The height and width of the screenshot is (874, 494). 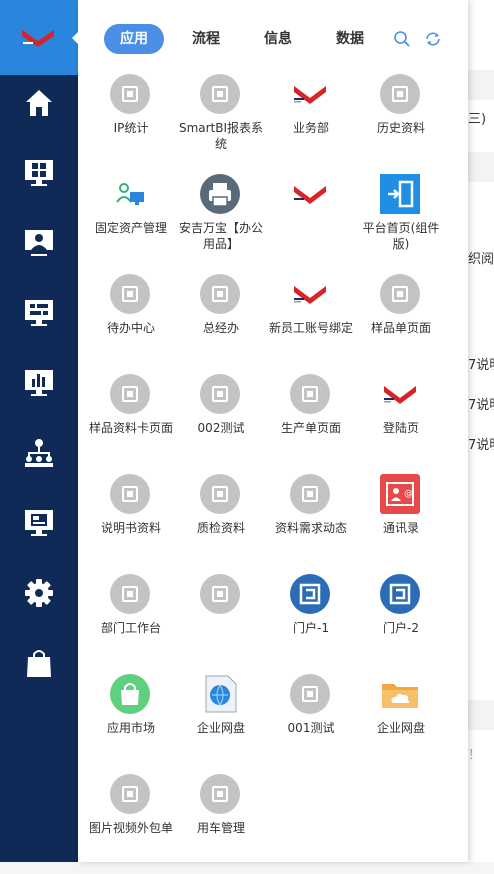 What do you see at coordinates (131, 524) in the screenshot?
I see `app-tile: 说明书资料` at bounding box center [131, 524].